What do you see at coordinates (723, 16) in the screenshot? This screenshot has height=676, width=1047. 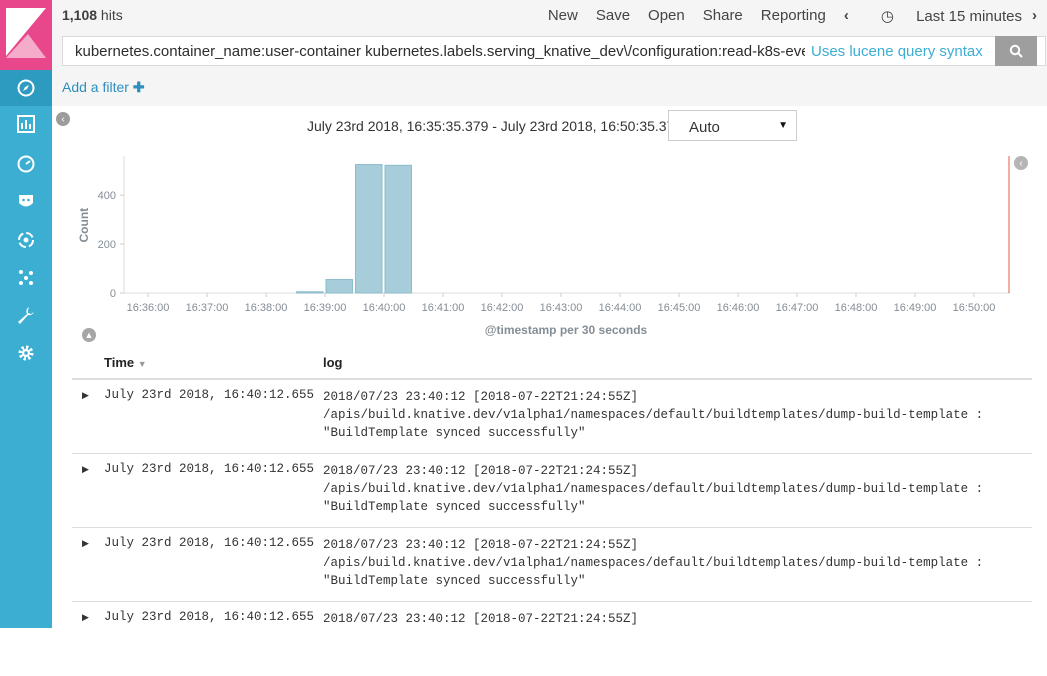 I see `share-button: Share` at bounding box center [723, 16].